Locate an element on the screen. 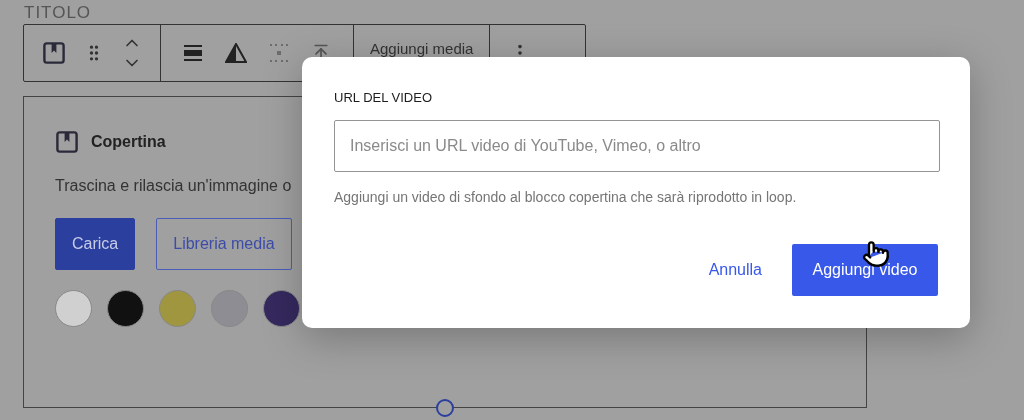  contrast-triangle-icon is located at coordinates (236, 53).